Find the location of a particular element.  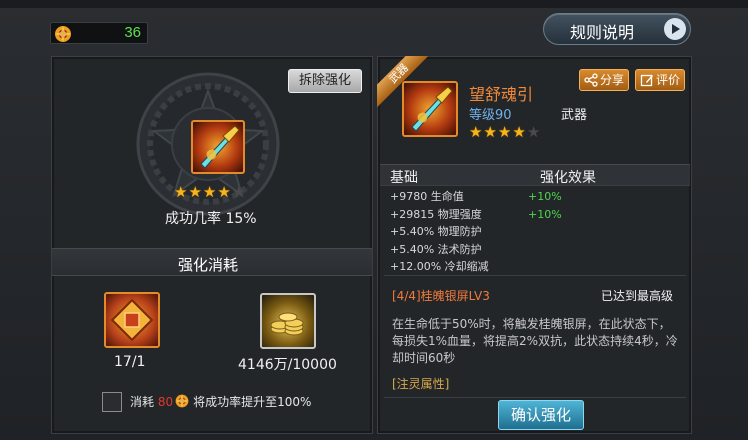

consume-prefix: 消耗 is located at coordinates (142, 402).